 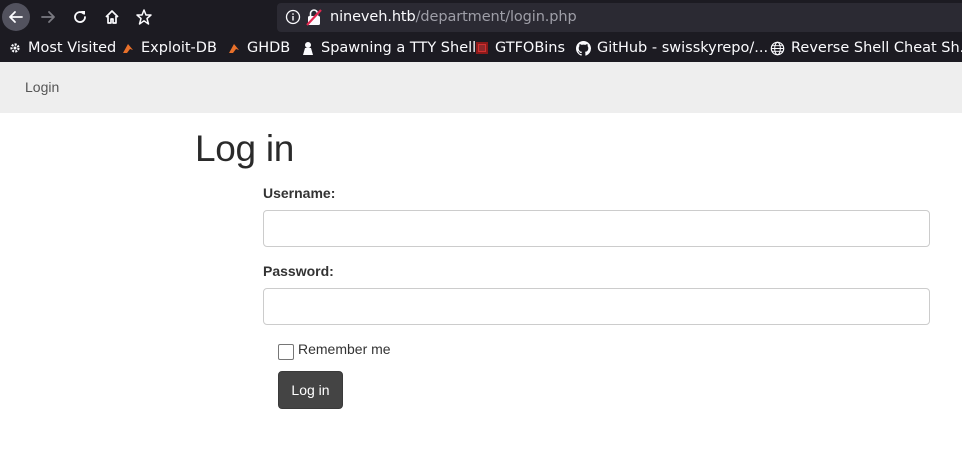 I want to click on arrow-left-icon, so click(x=16, y=17).